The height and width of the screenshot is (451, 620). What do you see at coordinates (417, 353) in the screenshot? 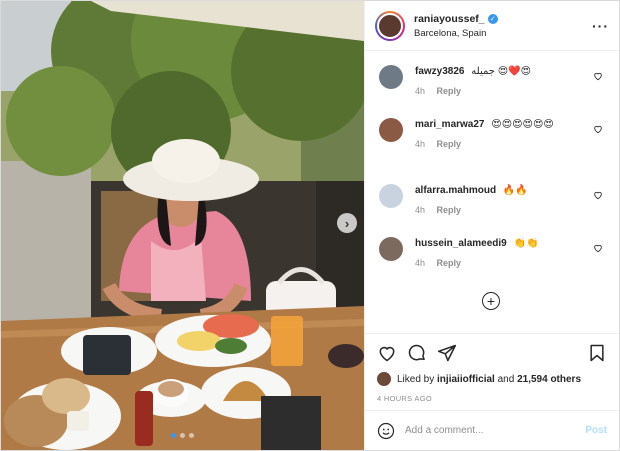
I see `comment-bubble-icon` at bounding box center [417, 353].